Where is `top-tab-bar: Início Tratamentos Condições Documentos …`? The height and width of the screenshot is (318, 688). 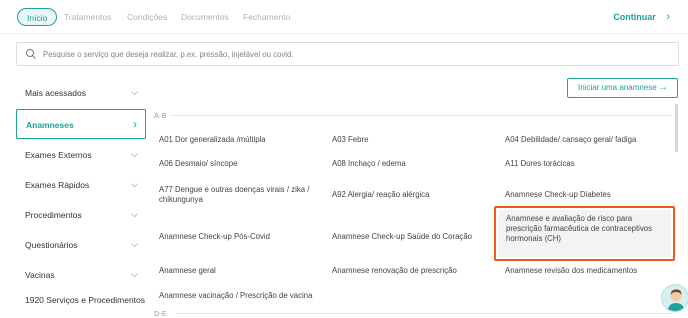 top-tab-bar: Início Tratamentos Condições Documentos … is located at coordinates (344, 17).